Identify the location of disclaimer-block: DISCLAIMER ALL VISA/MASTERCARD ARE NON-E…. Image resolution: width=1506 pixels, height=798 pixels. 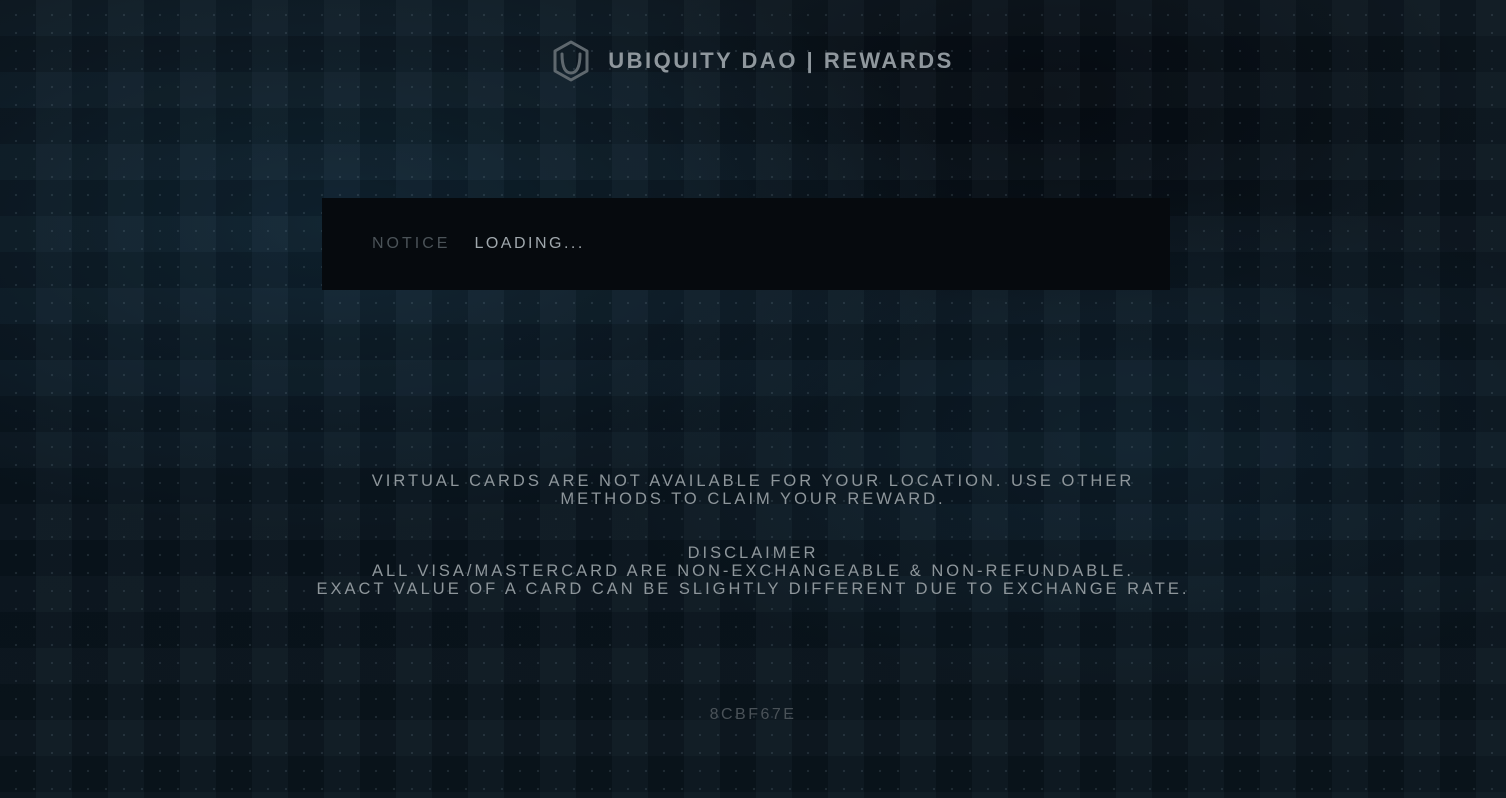
(753, 571).